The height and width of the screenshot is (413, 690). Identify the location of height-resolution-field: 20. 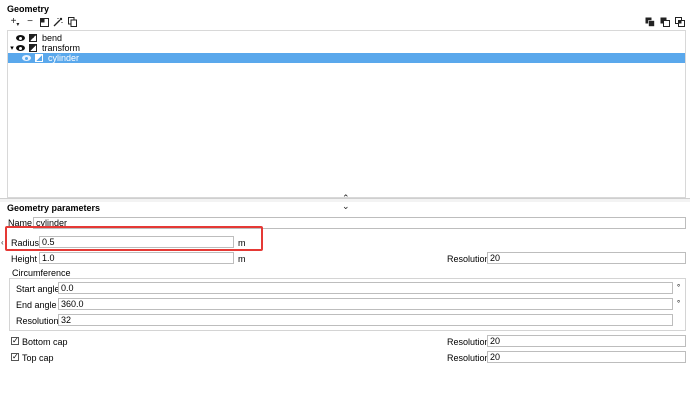
(586, 258).